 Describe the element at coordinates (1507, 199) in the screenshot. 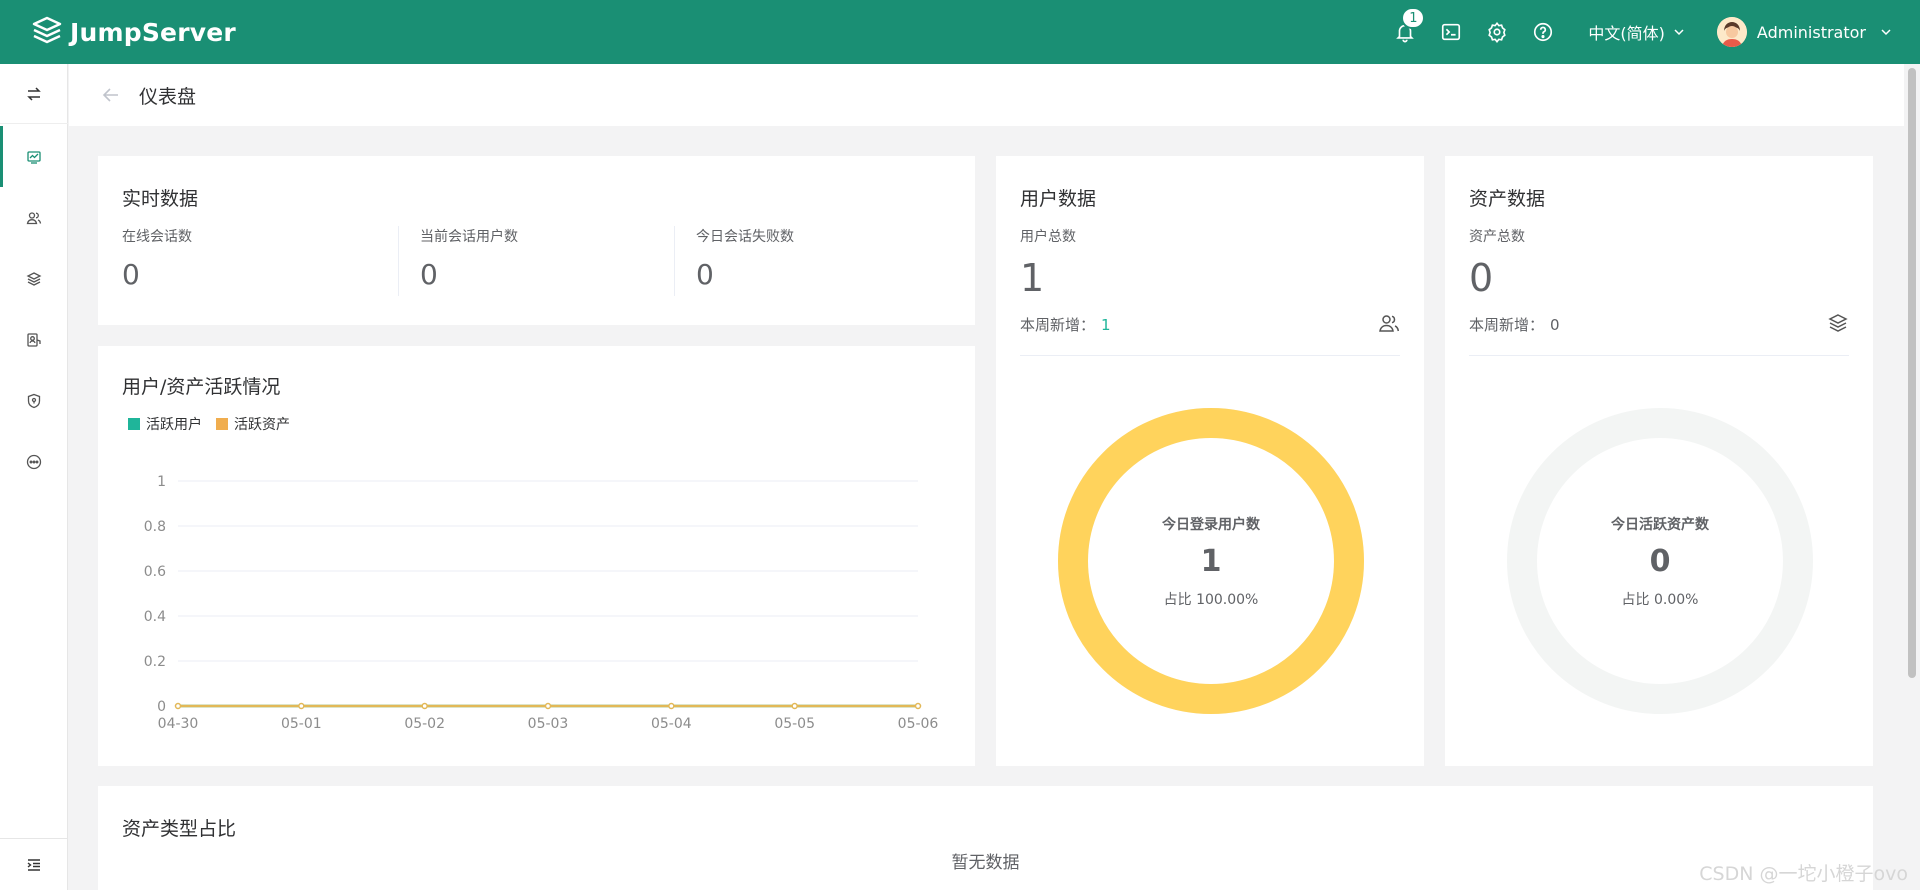

I see `asset-data-title: 资产数据` at that location.